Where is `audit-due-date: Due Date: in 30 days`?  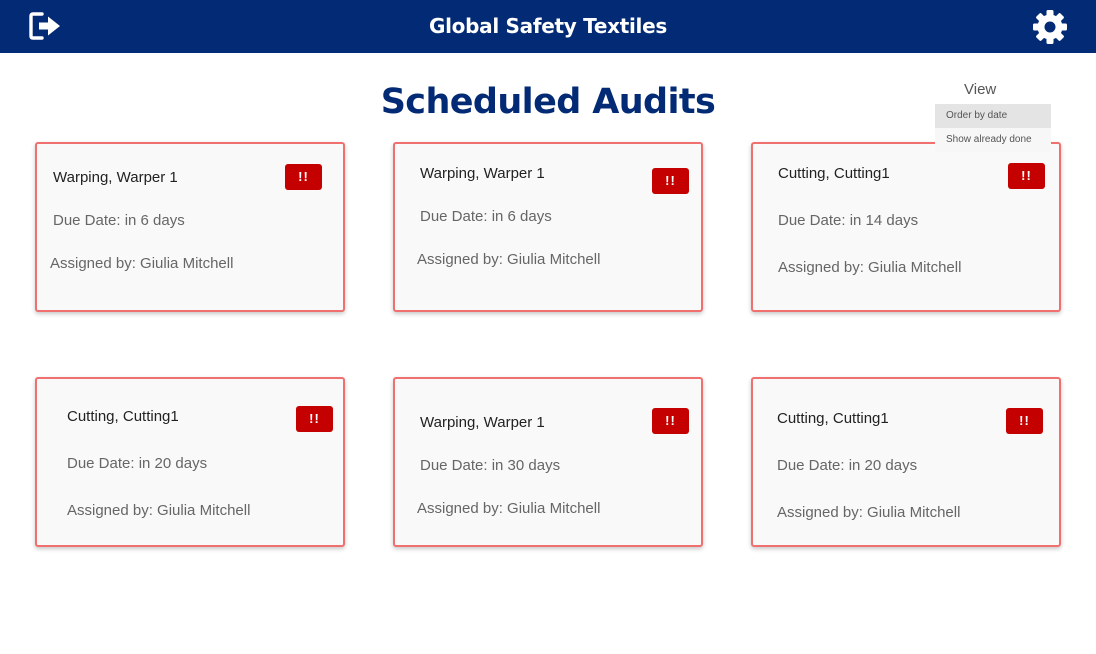
audit-due-date: Due Date: in 30 days is located at coordinates (490, 465).